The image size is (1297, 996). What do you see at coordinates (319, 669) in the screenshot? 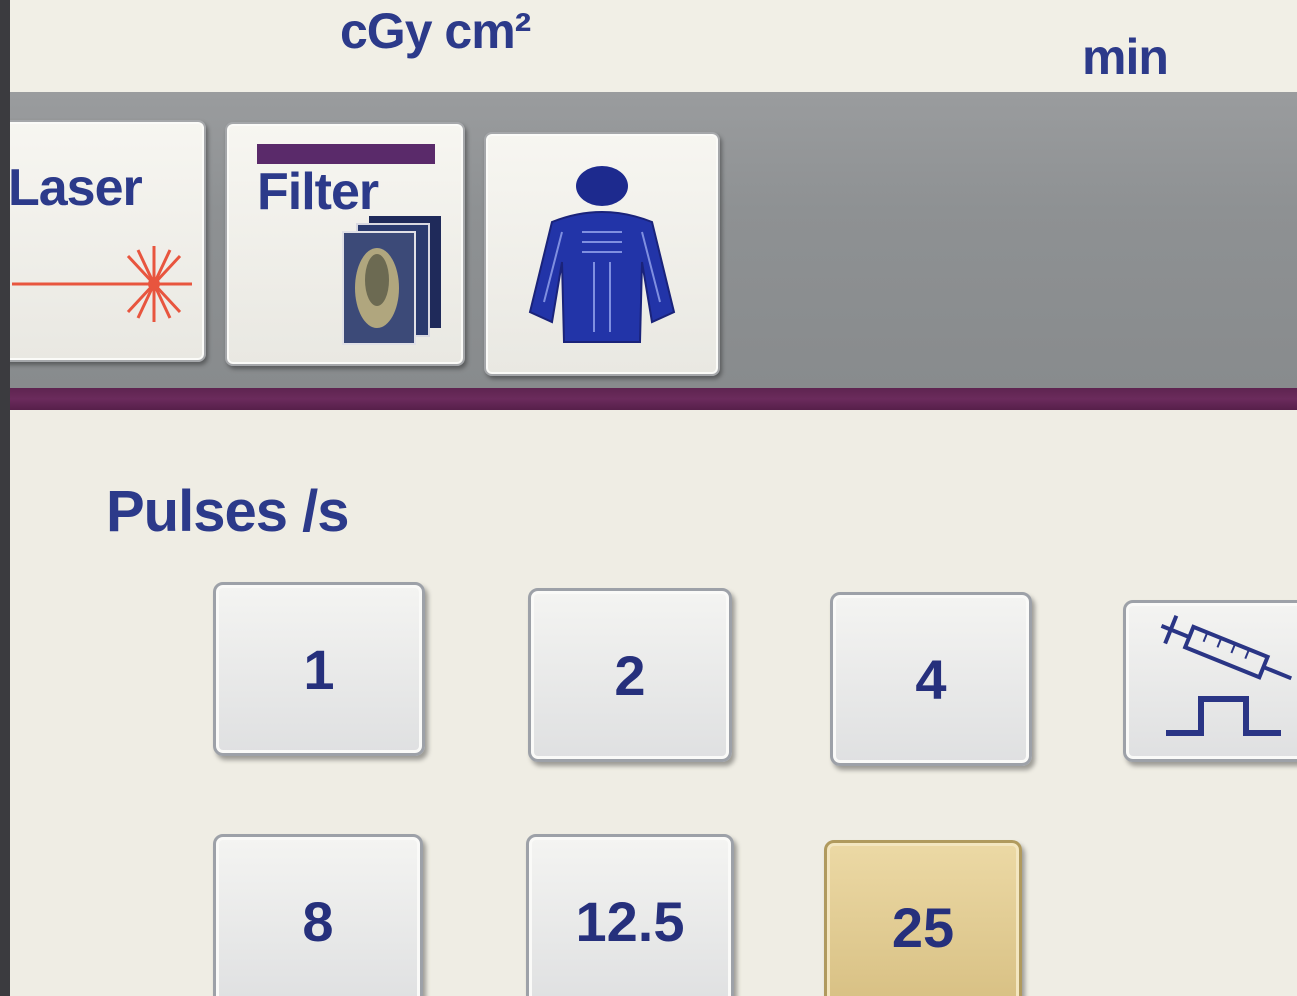
I see `pulse-rate-1-button: 1` at bounding box center [319, 669].